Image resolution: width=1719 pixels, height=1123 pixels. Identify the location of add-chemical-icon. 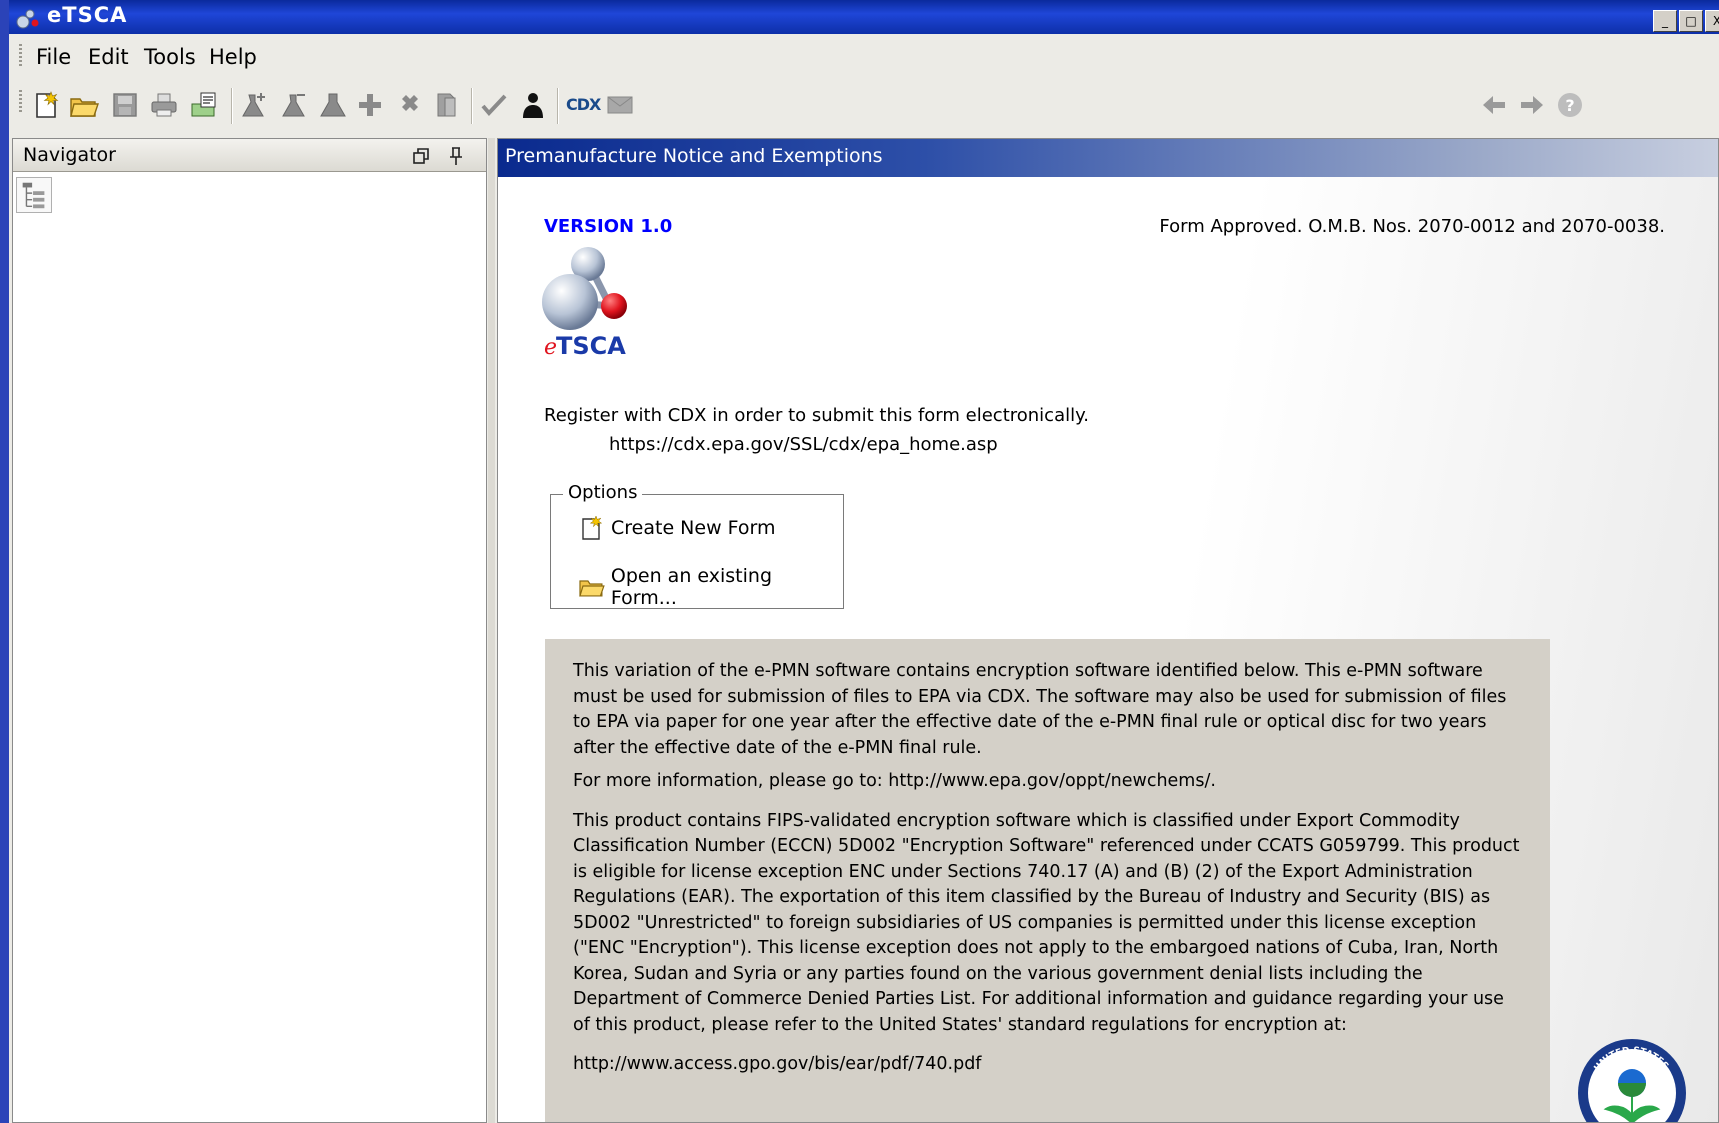
(254, 105).